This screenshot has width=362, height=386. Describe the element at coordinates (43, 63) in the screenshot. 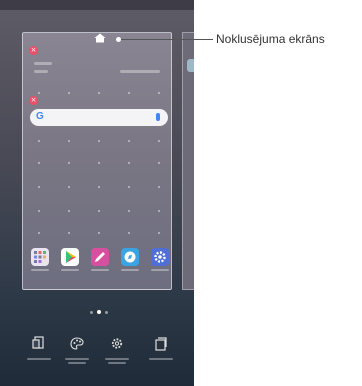

I see `clock-widget` at that location.